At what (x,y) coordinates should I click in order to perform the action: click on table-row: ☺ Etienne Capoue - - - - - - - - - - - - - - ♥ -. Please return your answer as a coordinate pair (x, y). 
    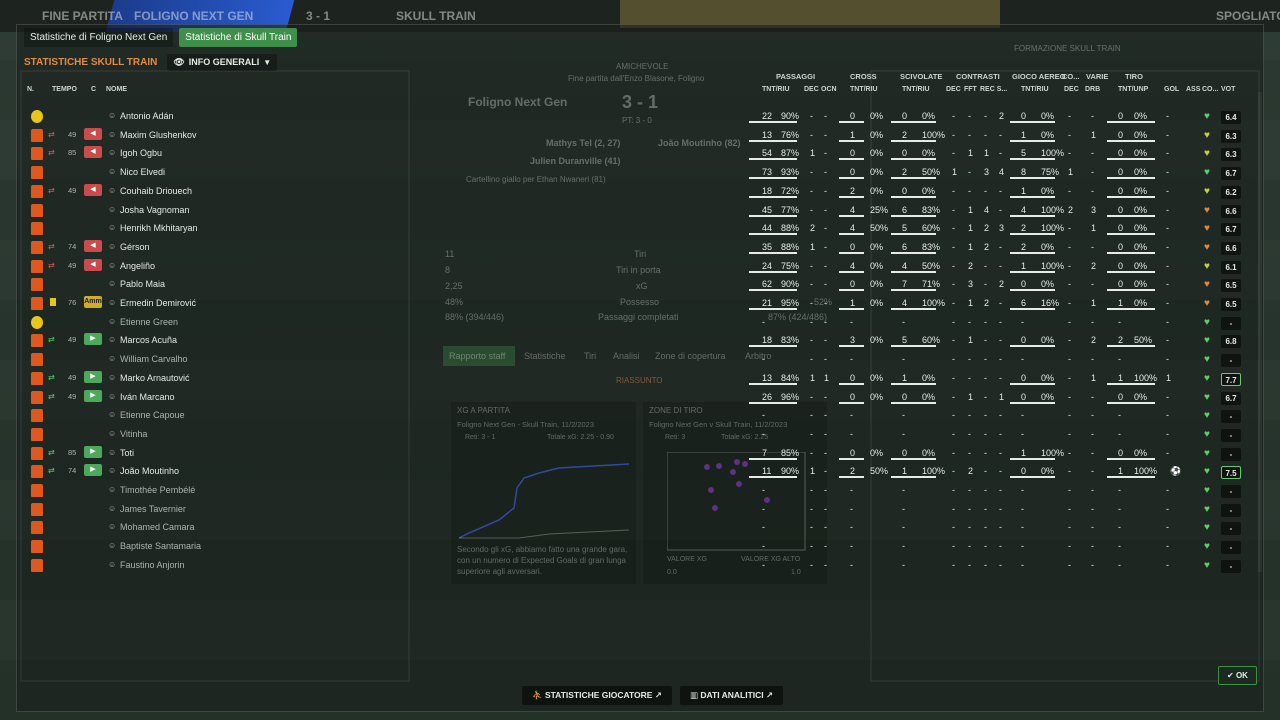
    Looking at the image, I should click on (638, 416).